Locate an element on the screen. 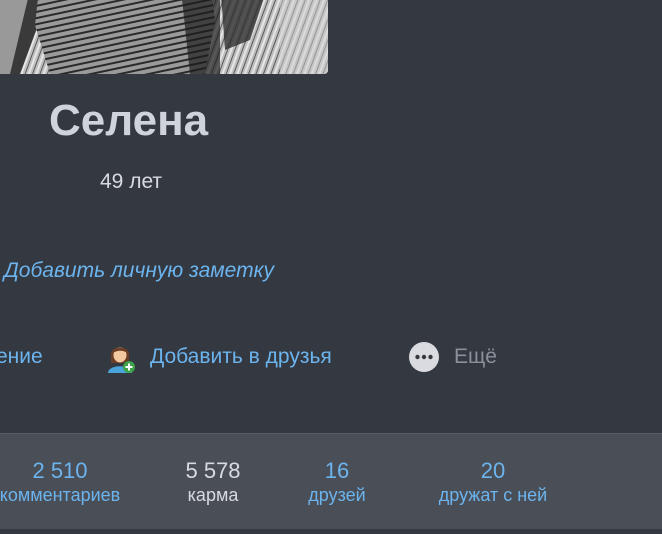 This screenshot has width=662, height=534. stat-karma-label: карма is located at coordinates (213, 495).